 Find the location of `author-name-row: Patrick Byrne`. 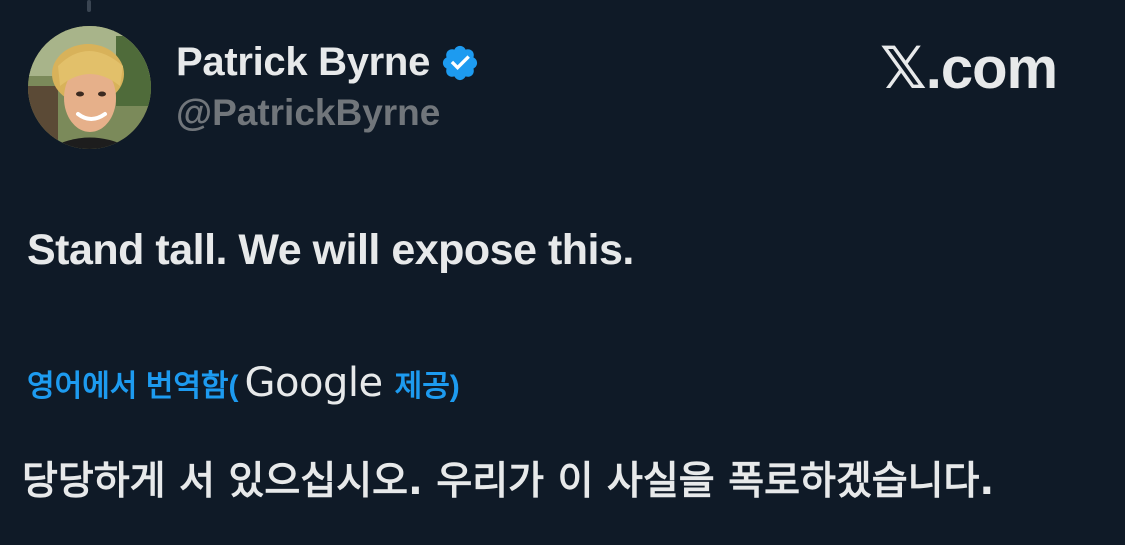

author-name-row: Patrick Byrne is located at coordinates (328, 62).